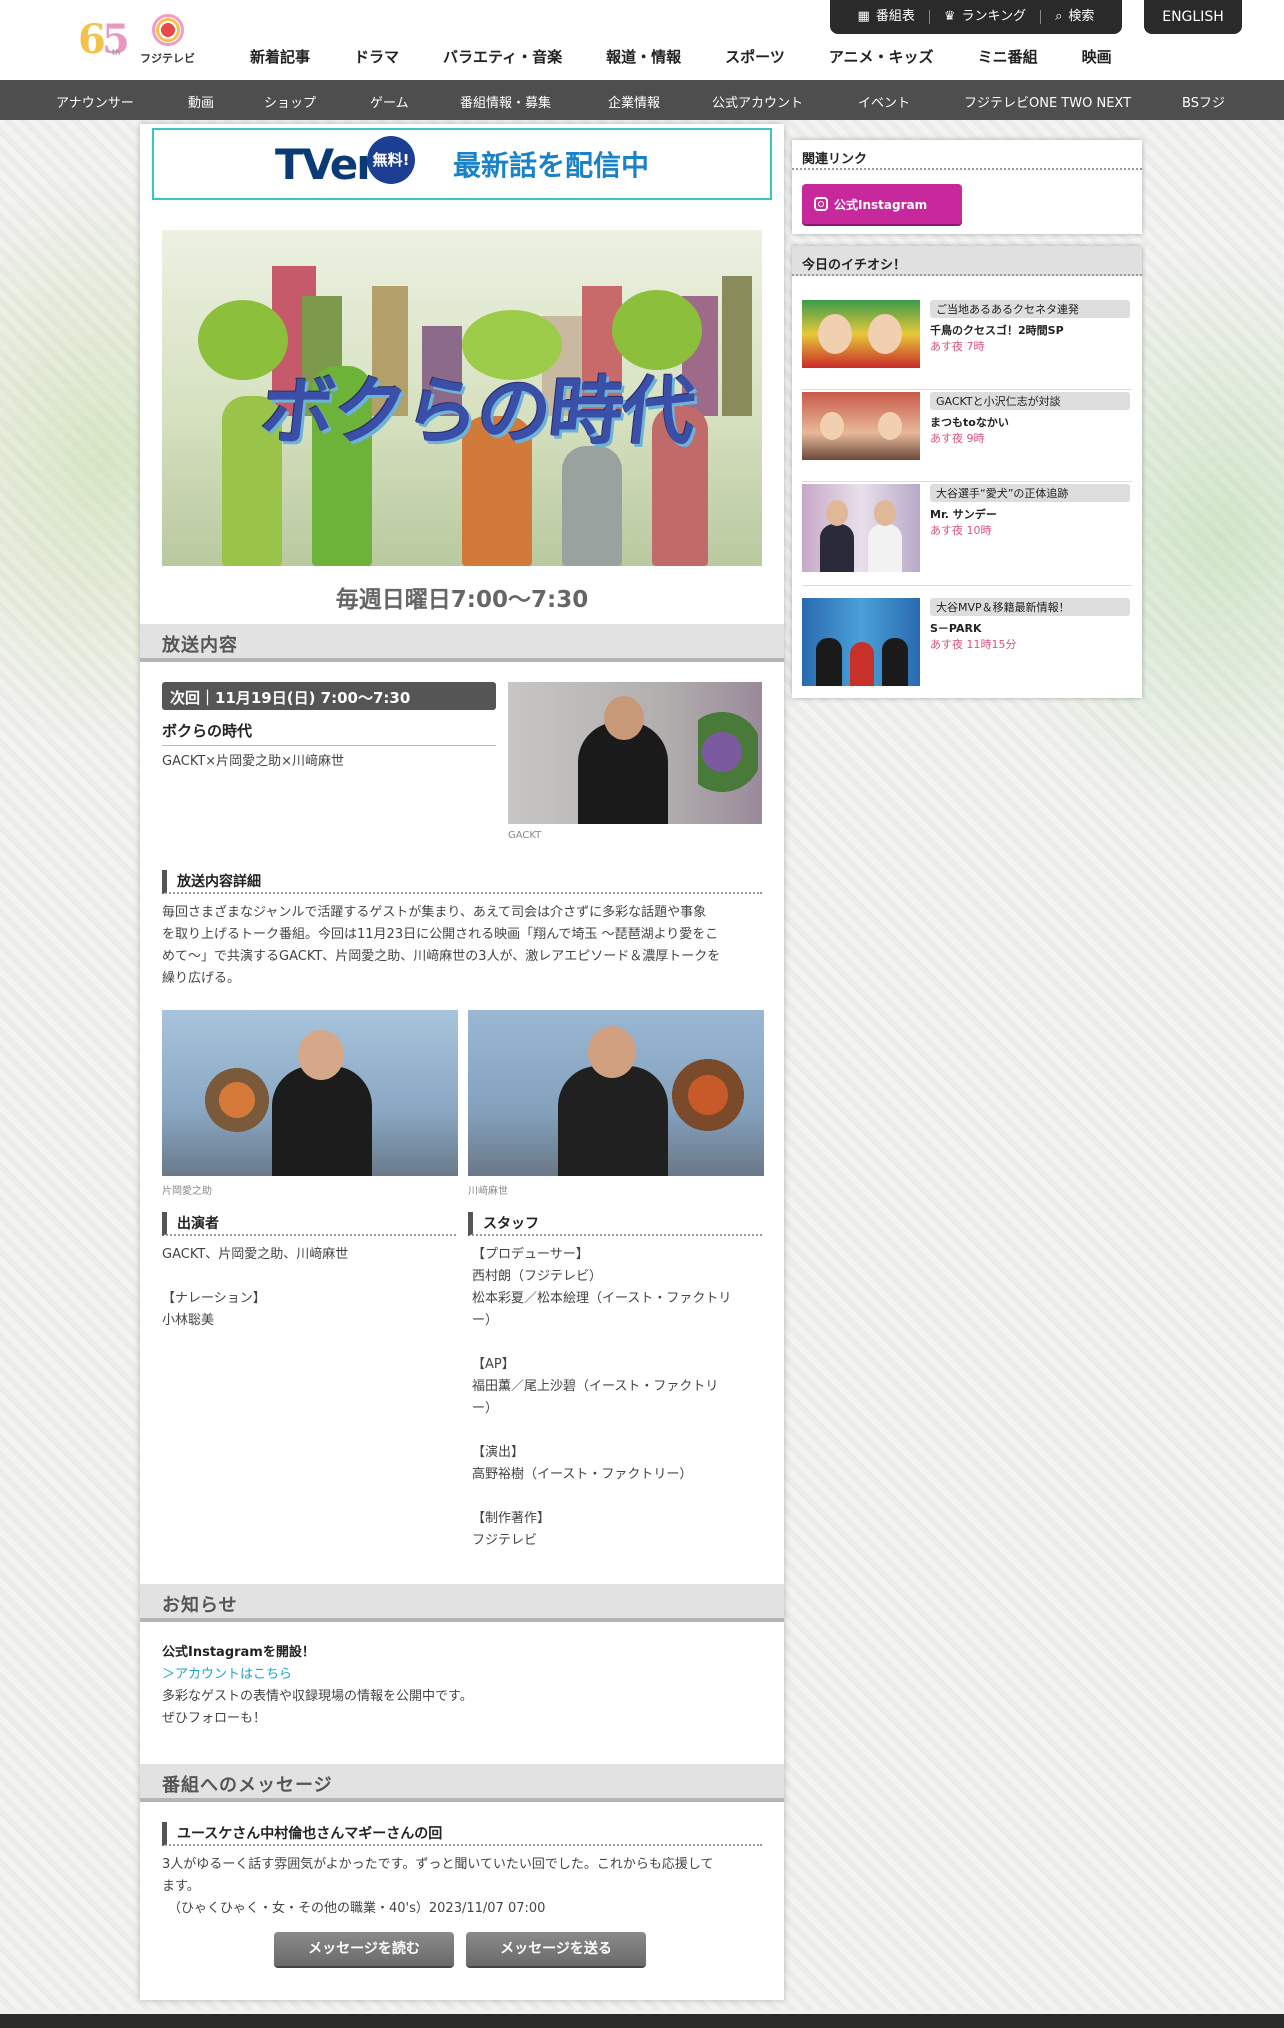 The height and width of the screenshot is (2028, 1284). What do you see at coordinates (643, 56) in the screenshot?
I see `nav-news-info: 報道・情報` at bounding box center [643, 56].